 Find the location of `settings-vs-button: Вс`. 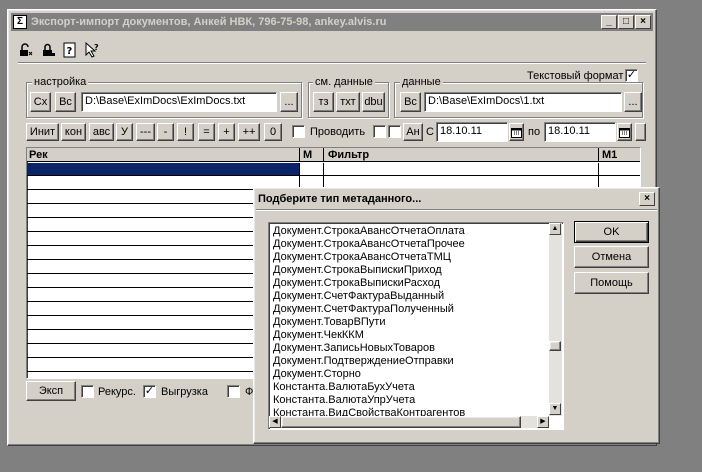

settings-vs-button: Вс is located at coordinates (65, 102).